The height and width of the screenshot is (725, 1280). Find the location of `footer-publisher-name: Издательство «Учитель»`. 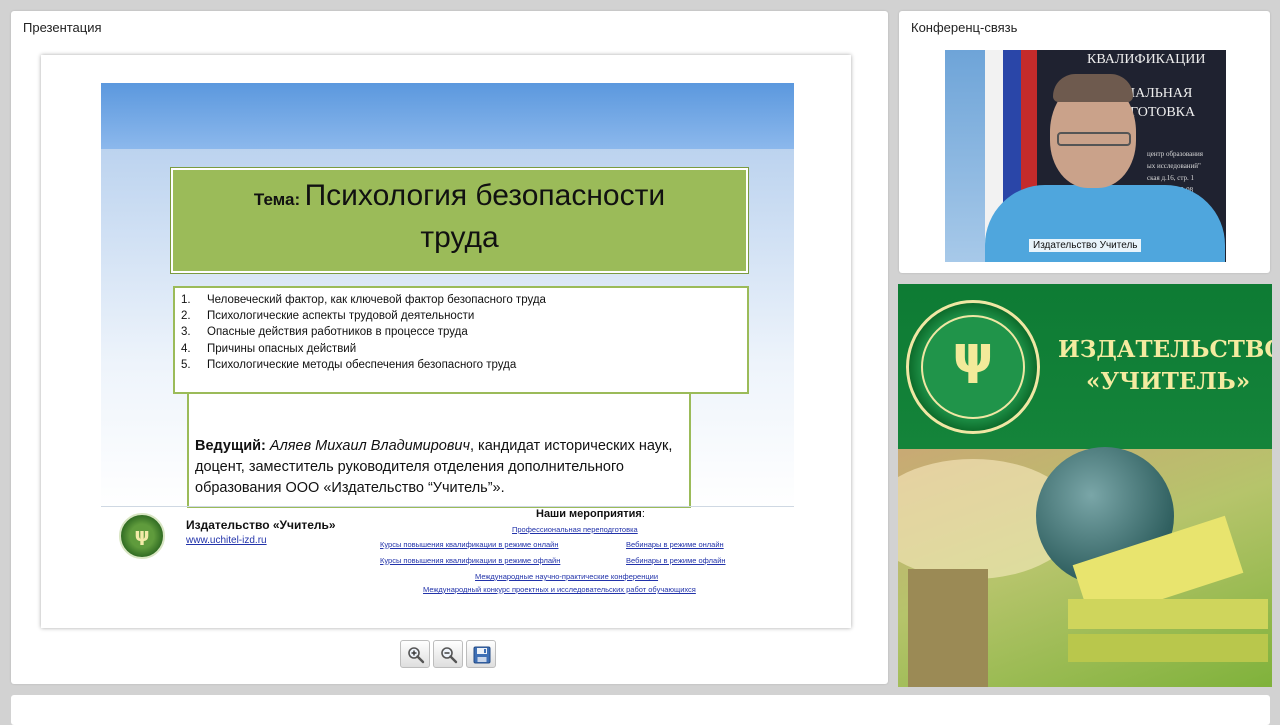

footer-publisher-name: Издательство «Учитель» is located at coordinates (261, 525).